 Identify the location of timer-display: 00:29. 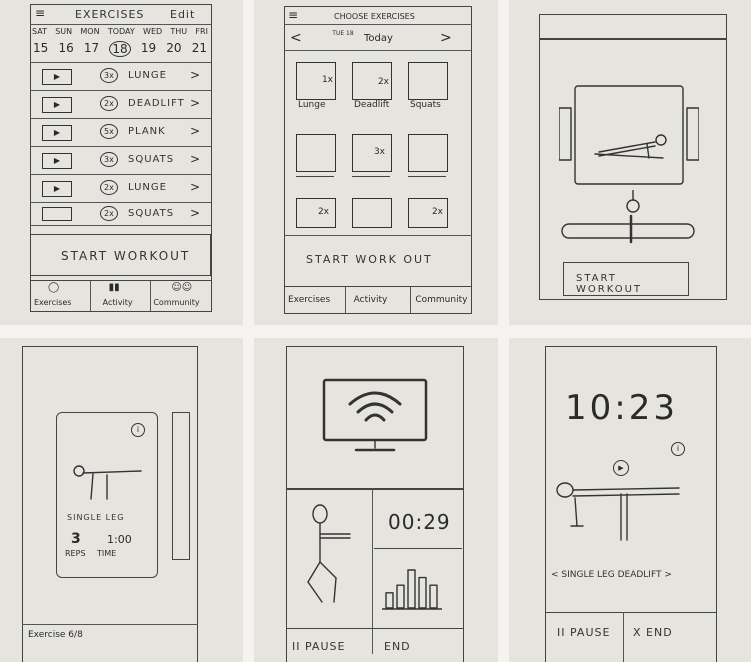
(419, 522).